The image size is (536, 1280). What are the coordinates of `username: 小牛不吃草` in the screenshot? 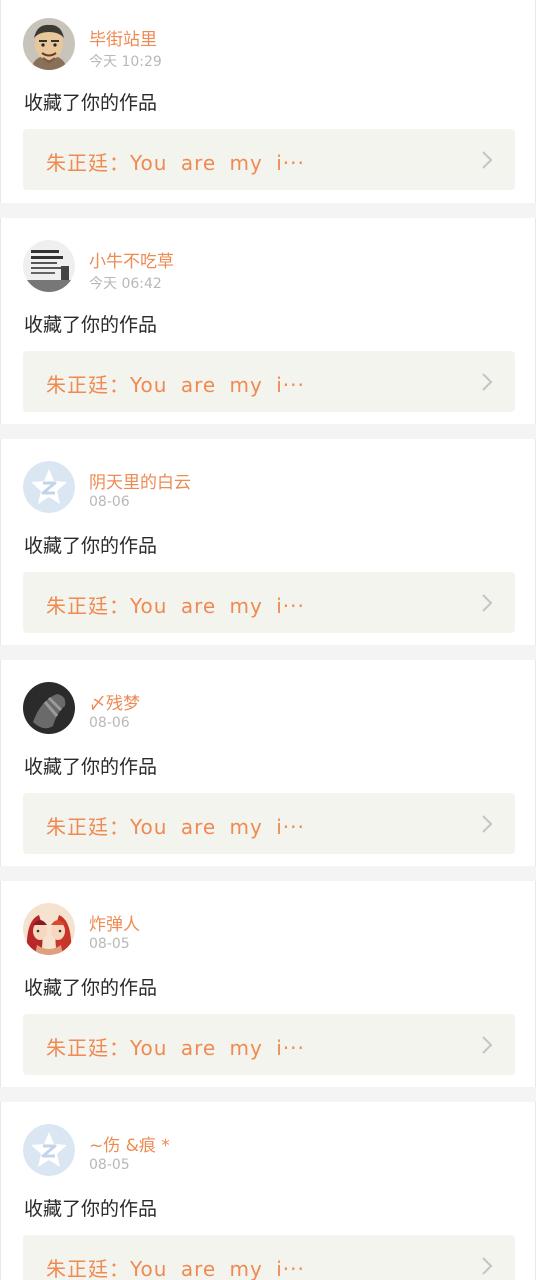 It's located at (131, 259).